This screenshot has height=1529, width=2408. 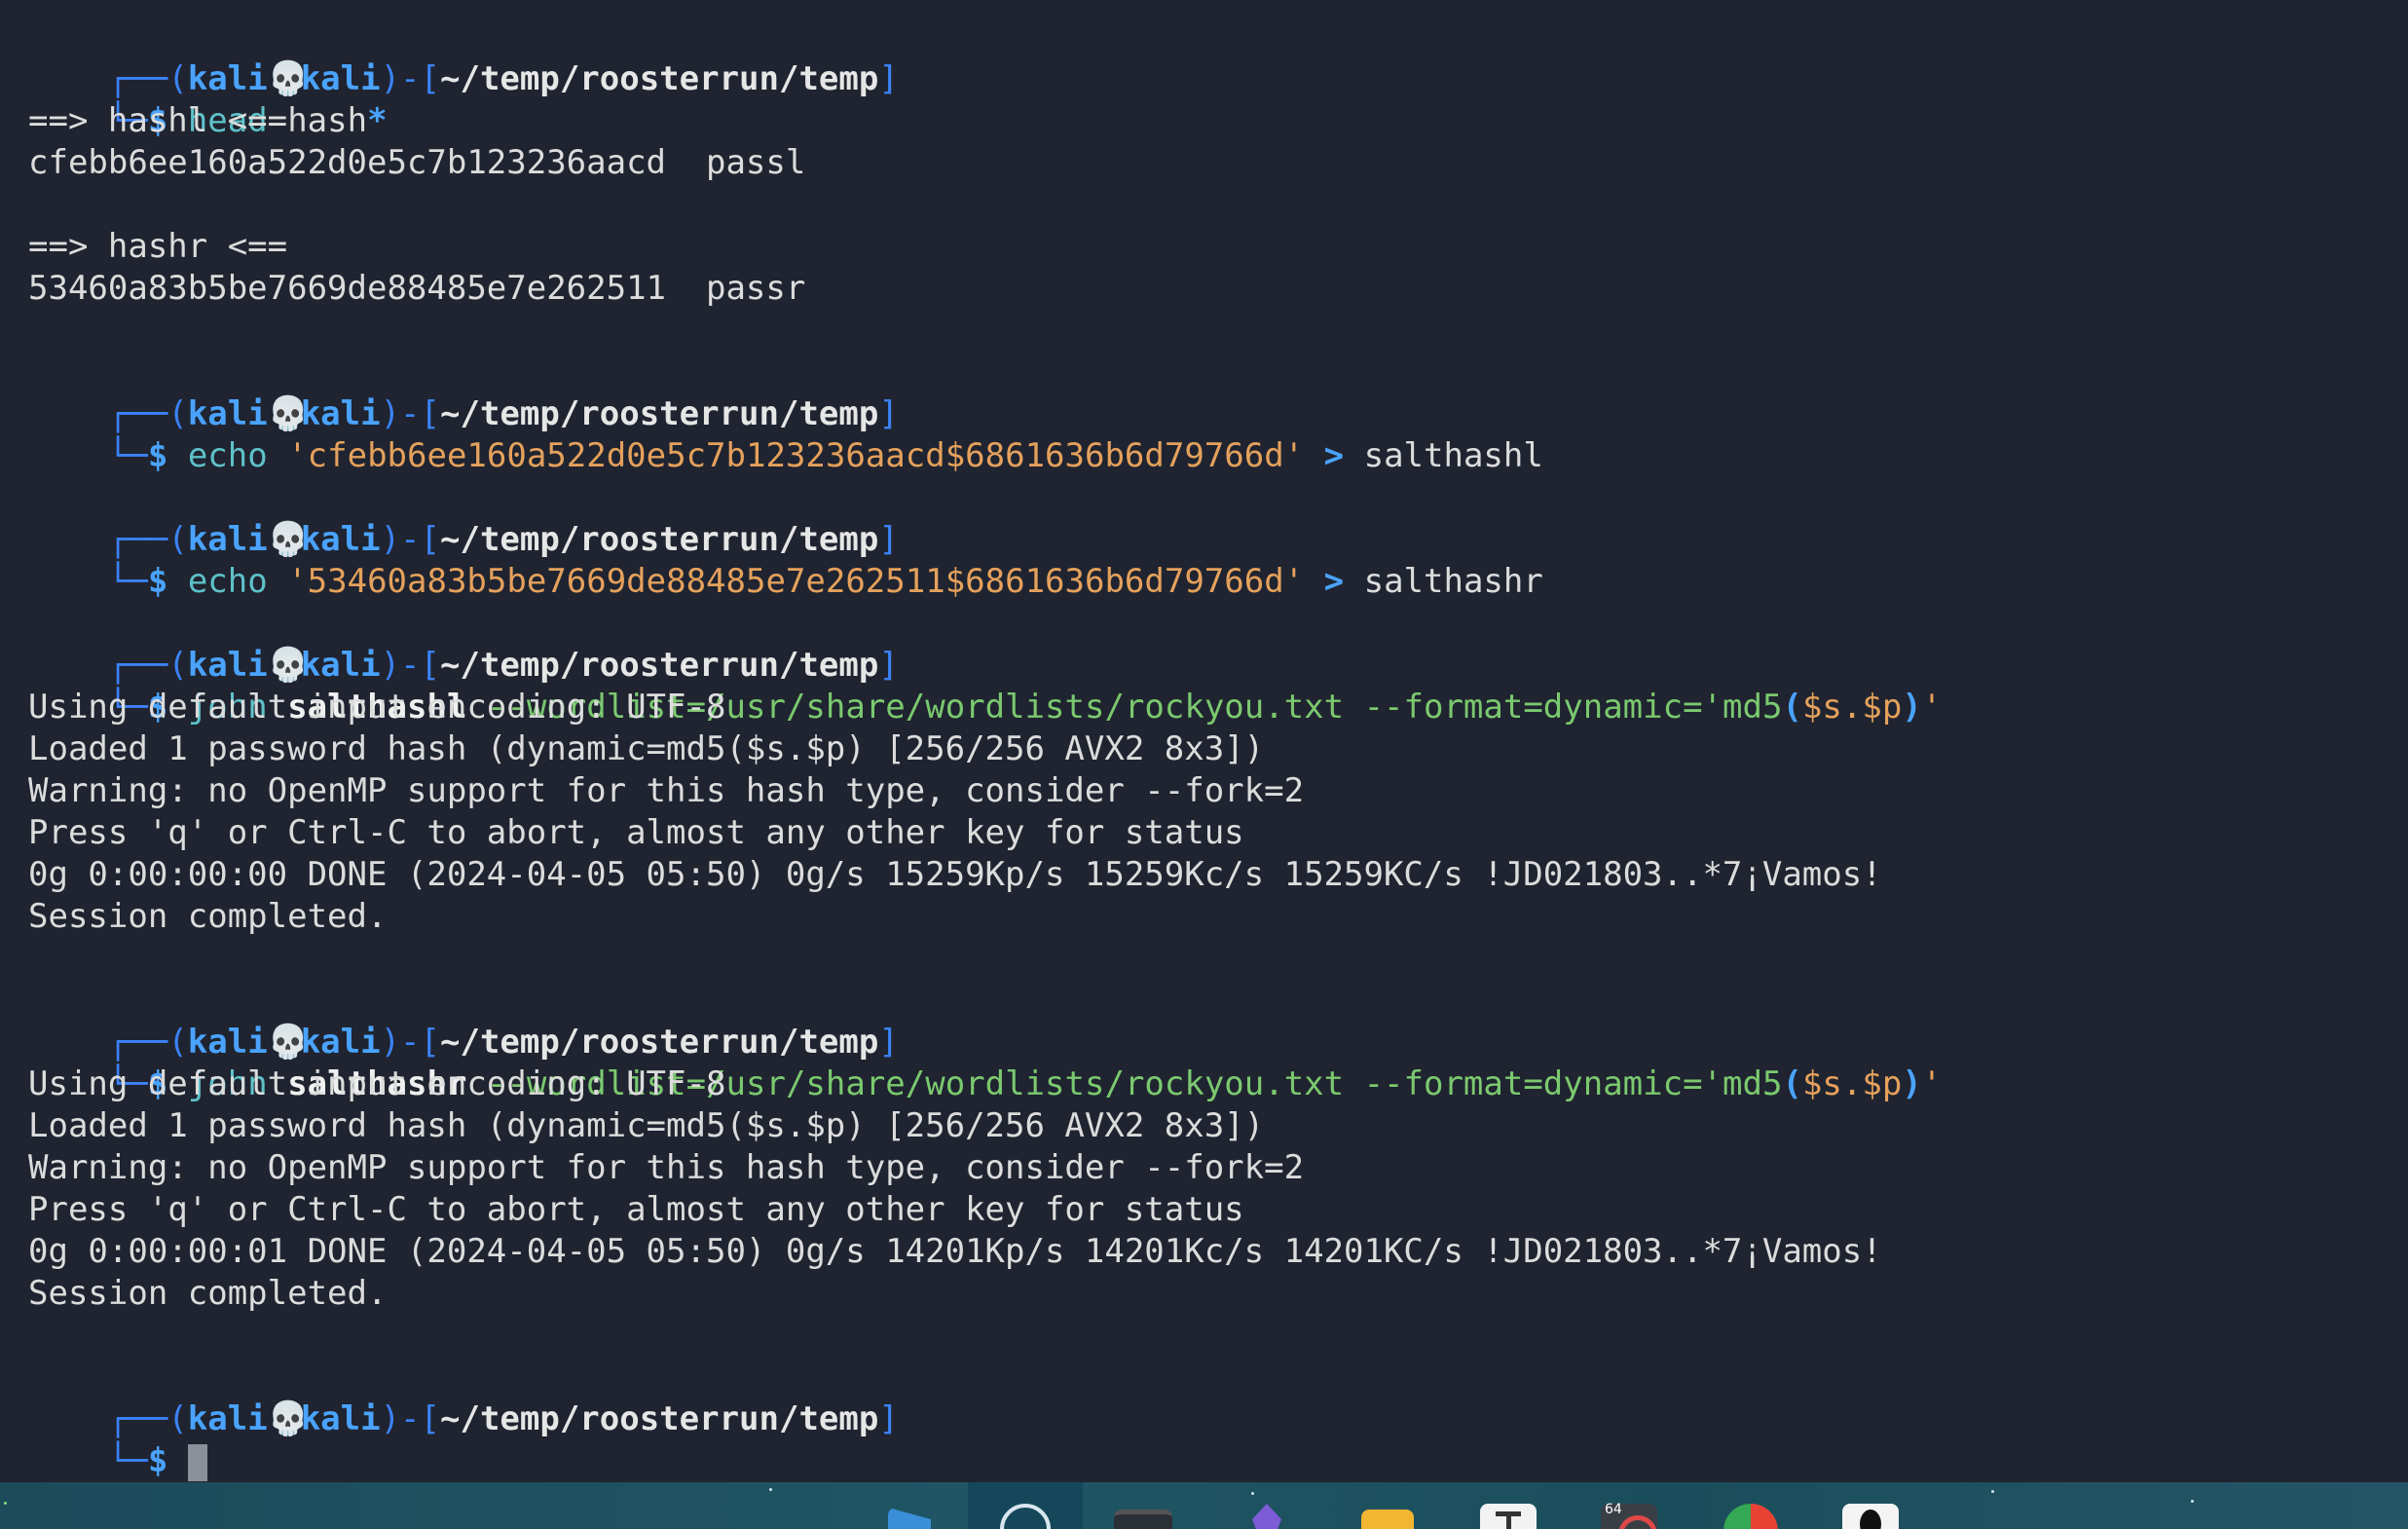 I want to click on output-line: 53460a83b5be7669de88485e7e262511 passr, so click(x=417, y=288).